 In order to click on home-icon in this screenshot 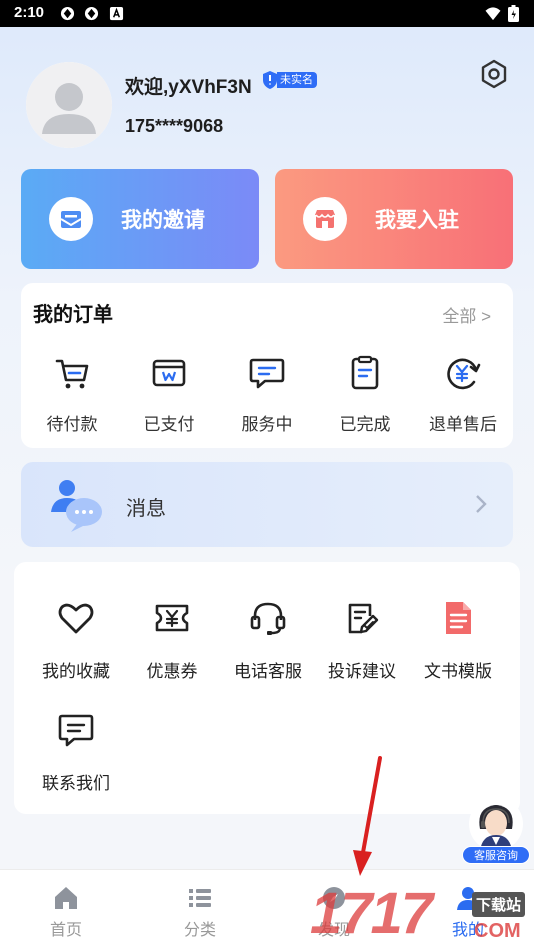, I will do `click(66, 898)`.